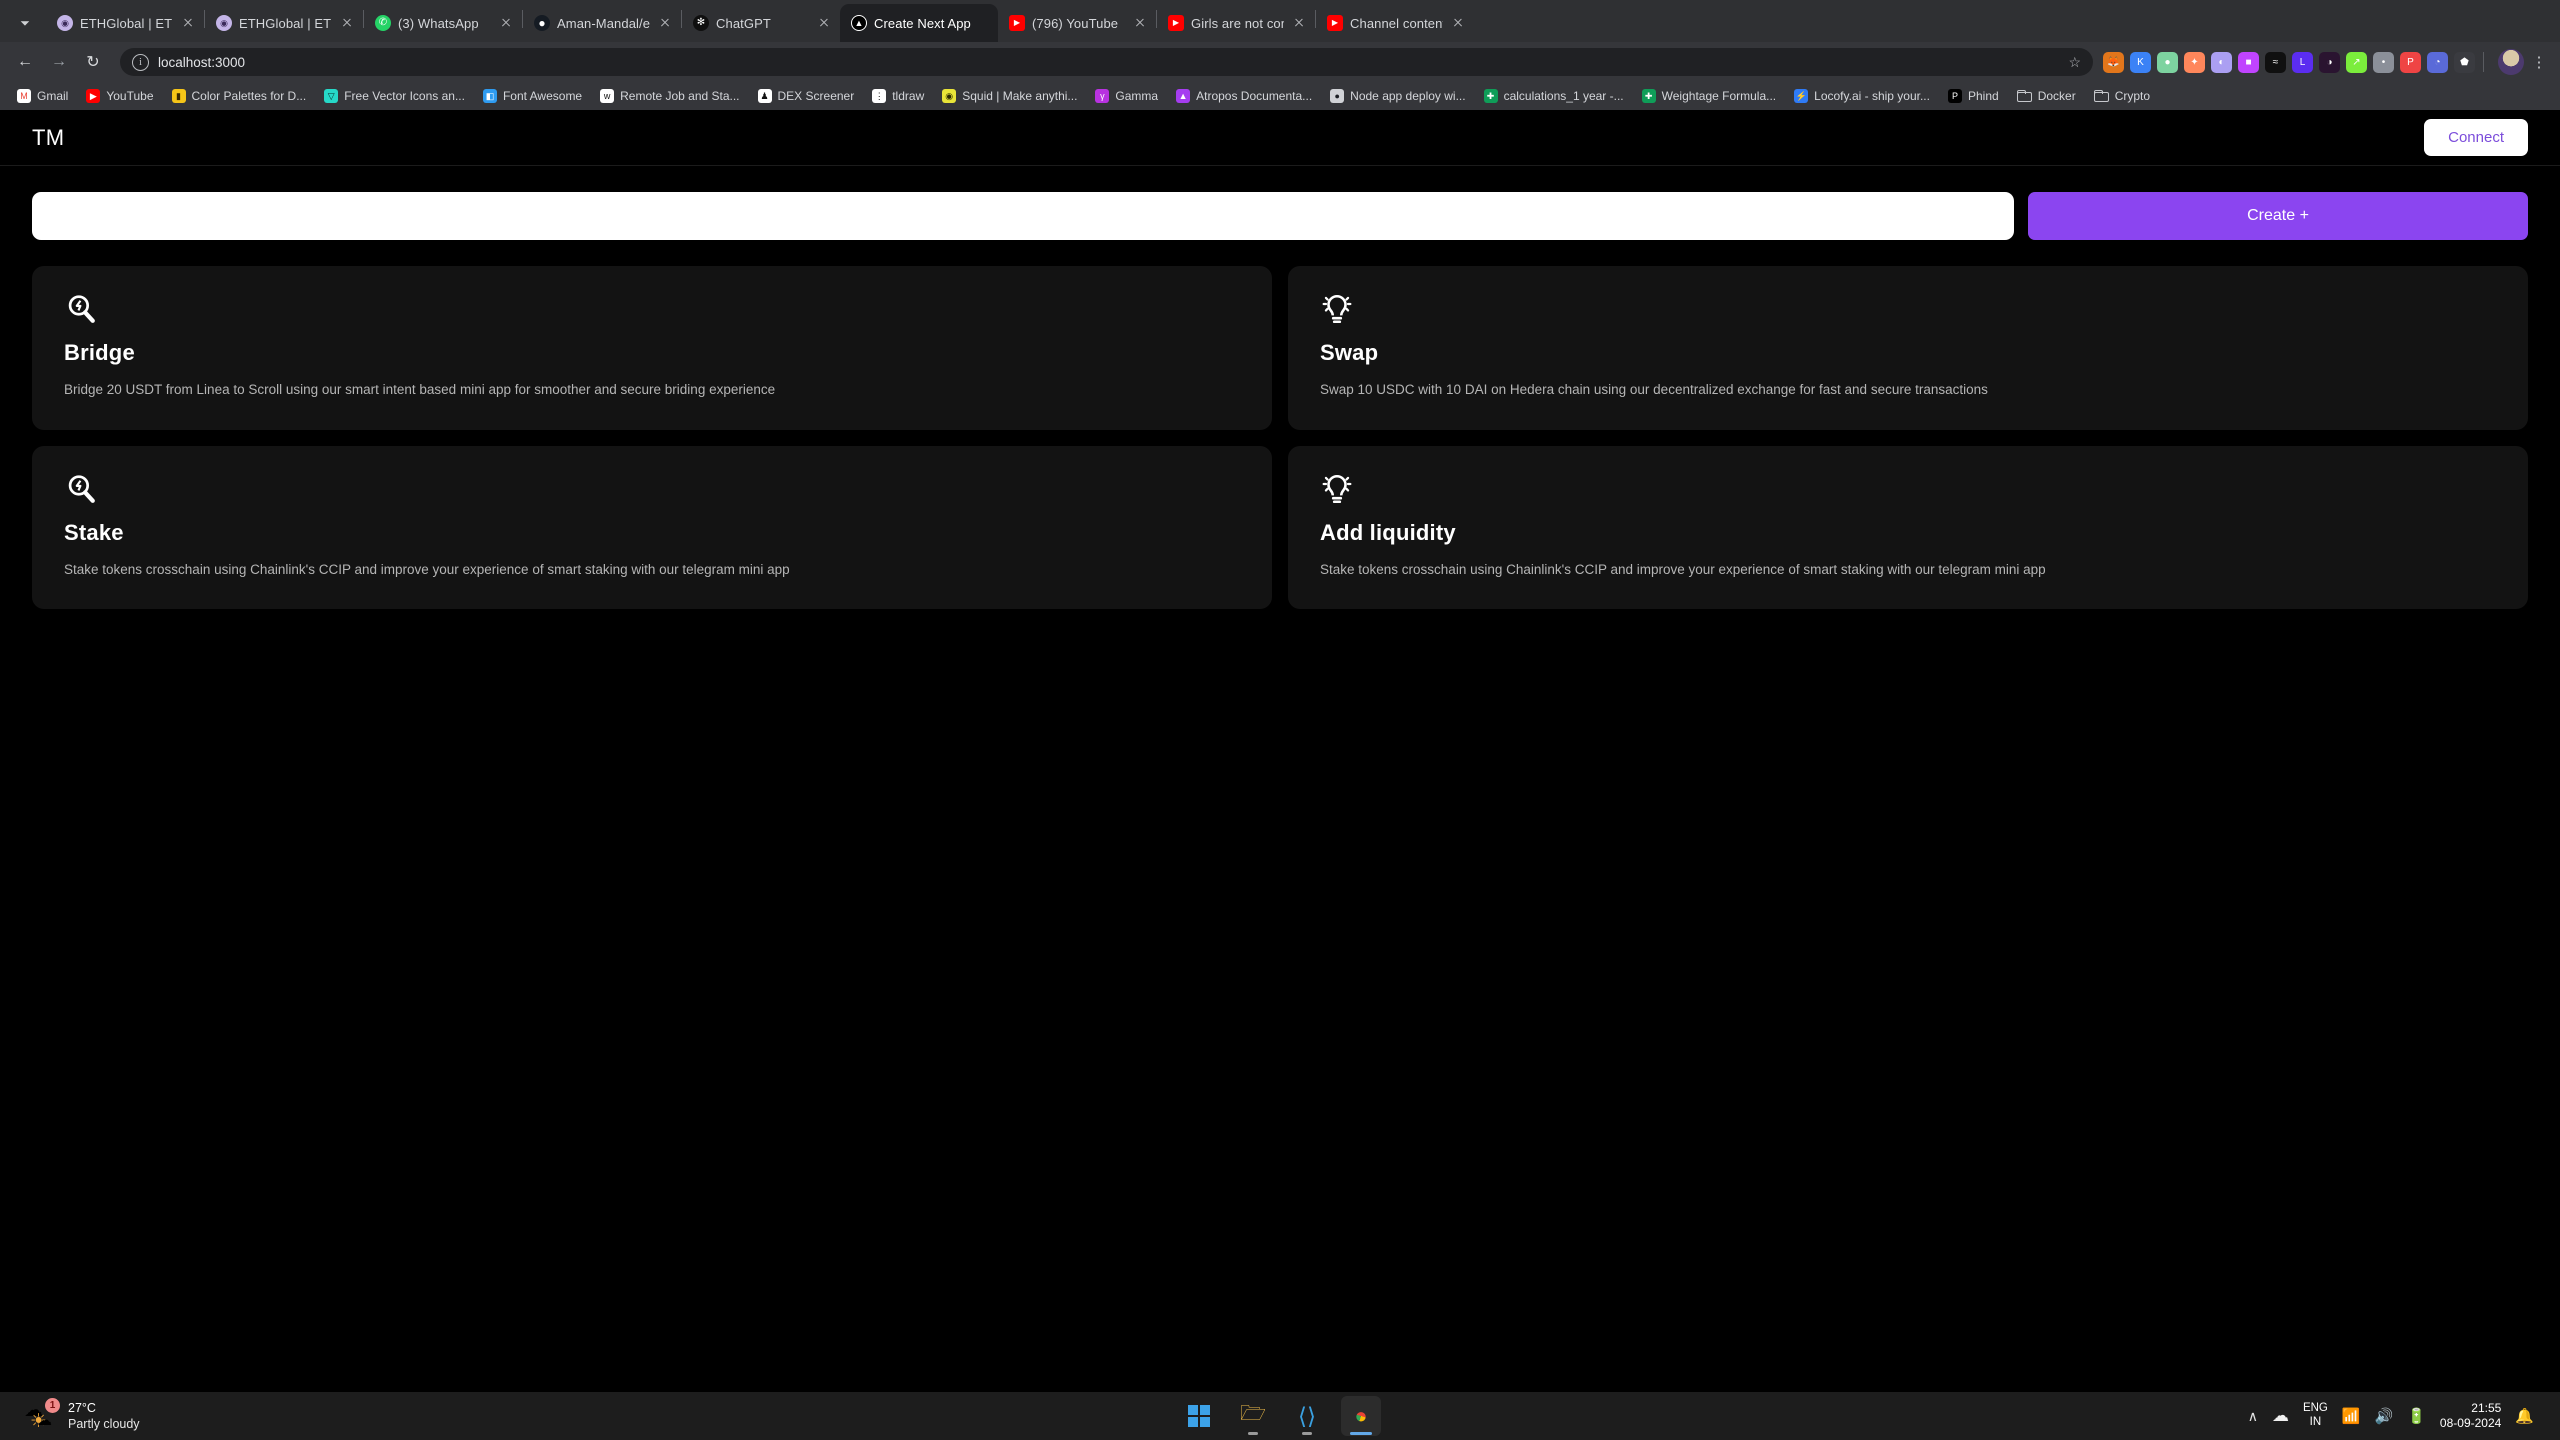 The width and height of the screenshot is (2560, 1440). What do you see at coordinates (1106, 62) in the screenshot?
I see `address-bar: i localhost:3000 ☆` at bounding box center [1106, 62].